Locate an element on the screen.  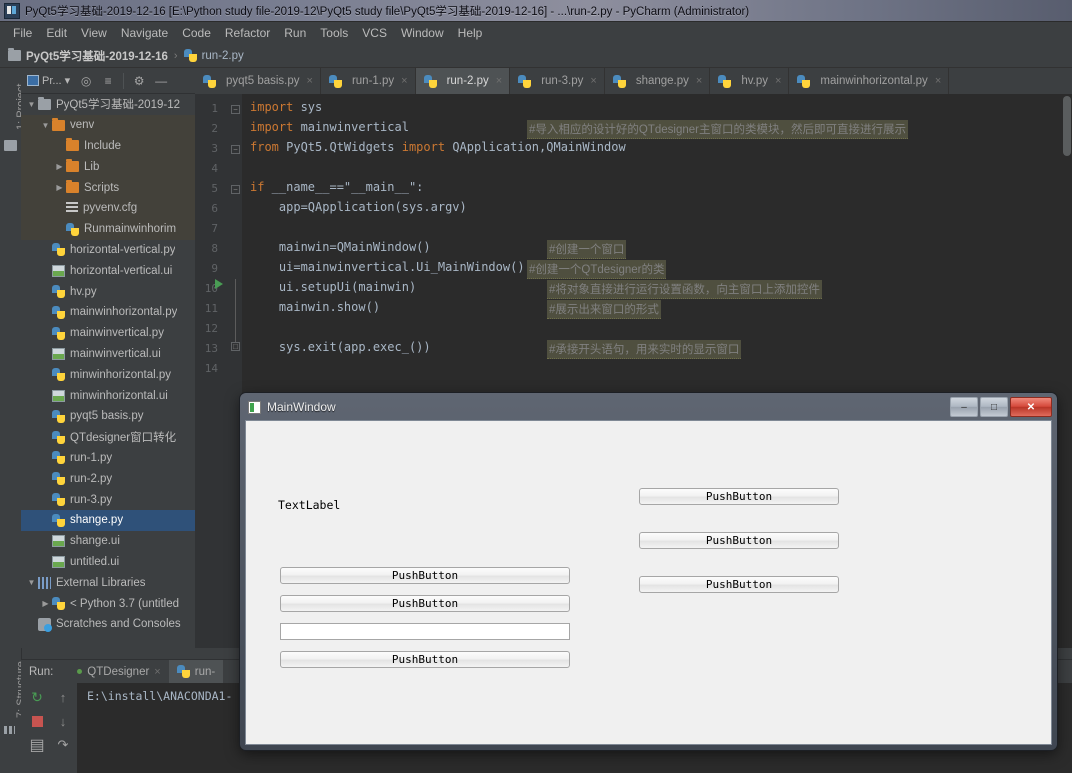
minimize-button: – is located at coordinates (964, 407).